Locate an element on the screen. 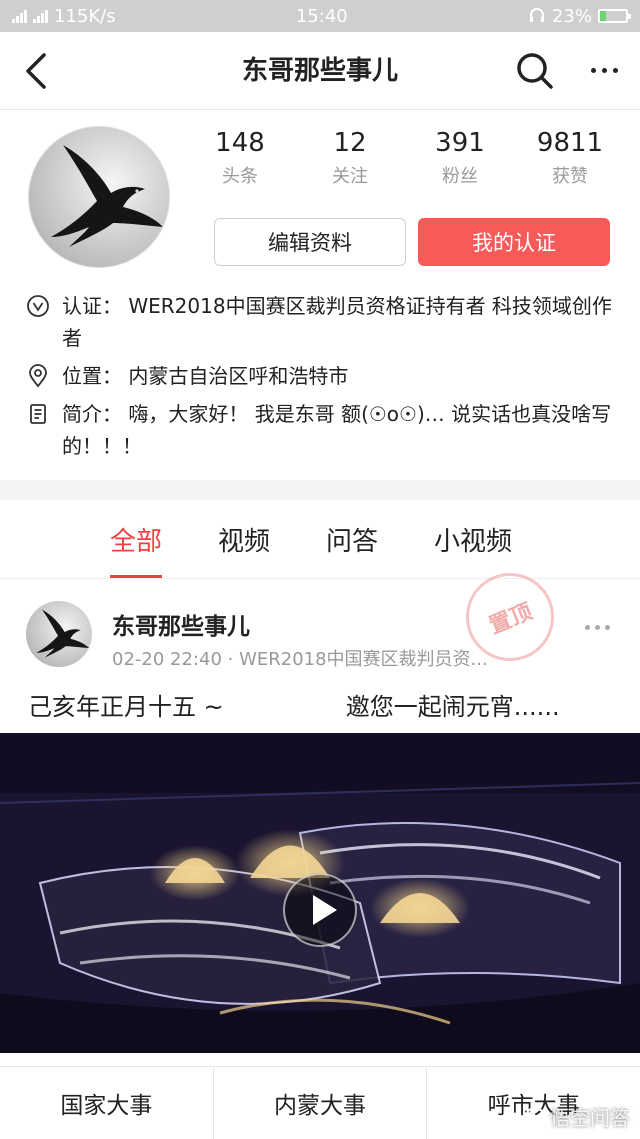  menu-national-news: 国家大事 is located at coordinates (107, 1103).